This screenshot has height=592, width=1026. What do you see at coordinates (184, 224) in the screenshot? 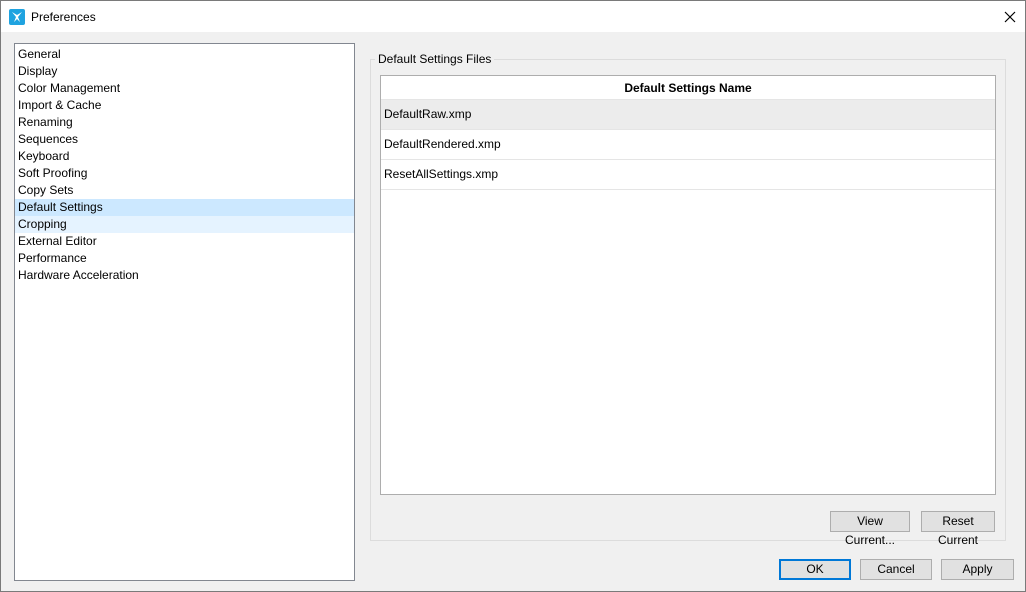
I see `nav-item-cropping: Cropping` at bounding box center [184, 224].